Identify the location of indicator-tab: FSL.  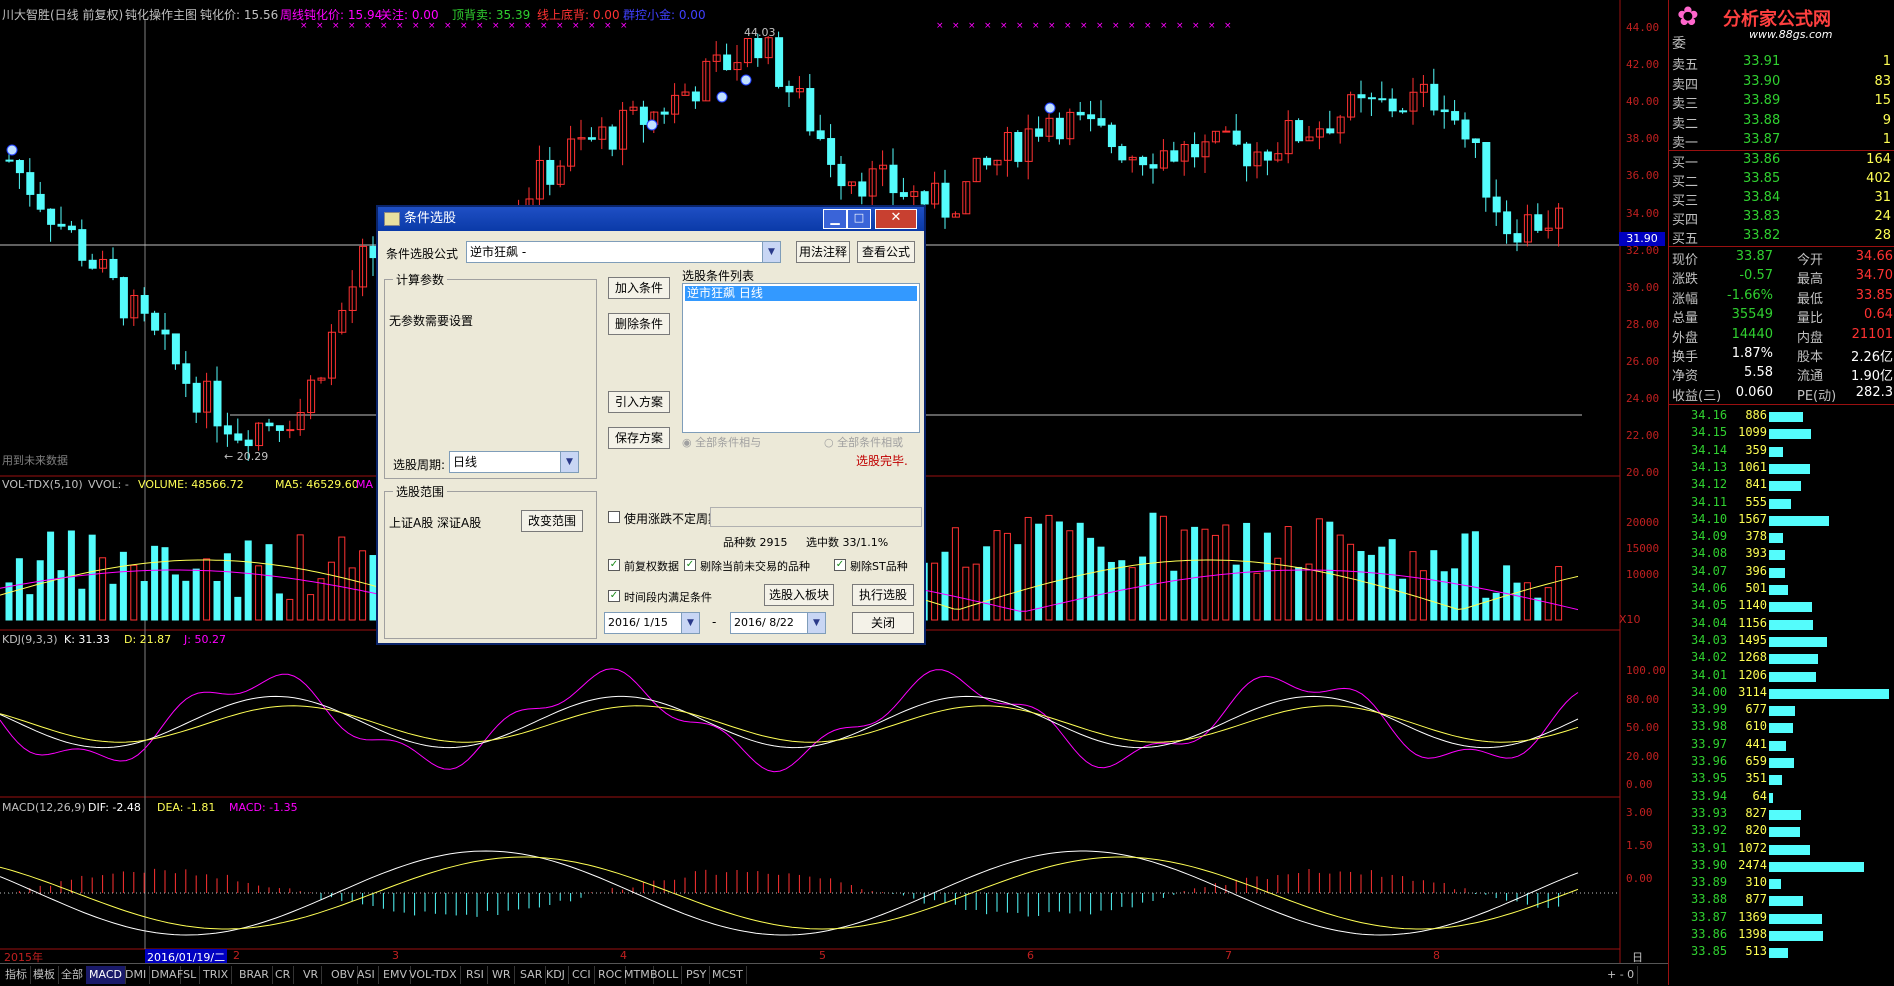
(187, 975).